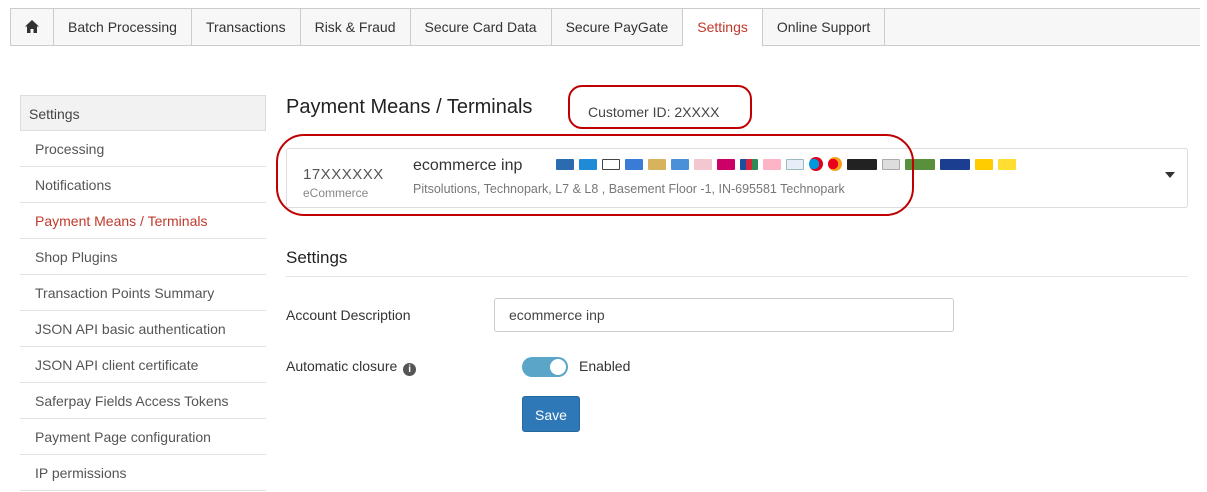 The width and height of the screenshot is (1207, 492). Describe the element at coordinates (558, 367) in the screenshot. I see `toggle-knob` at that location.